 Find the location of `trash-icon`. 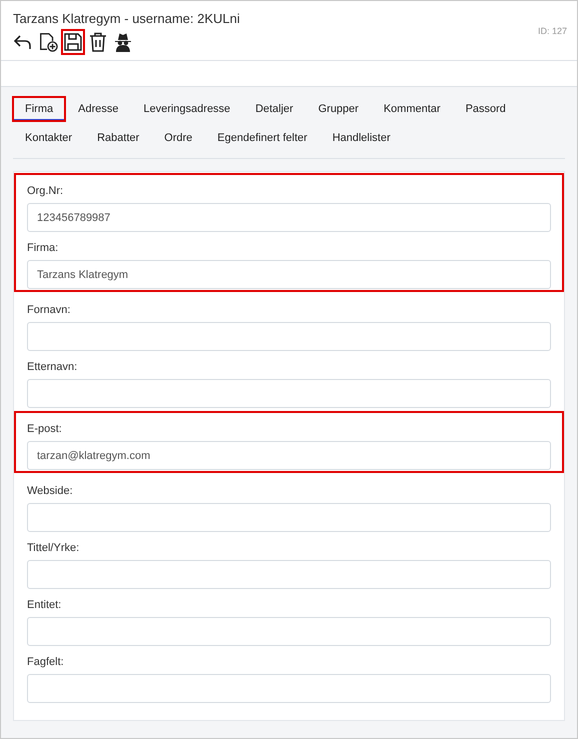

trash-icon is located at coordinates (98, 42).